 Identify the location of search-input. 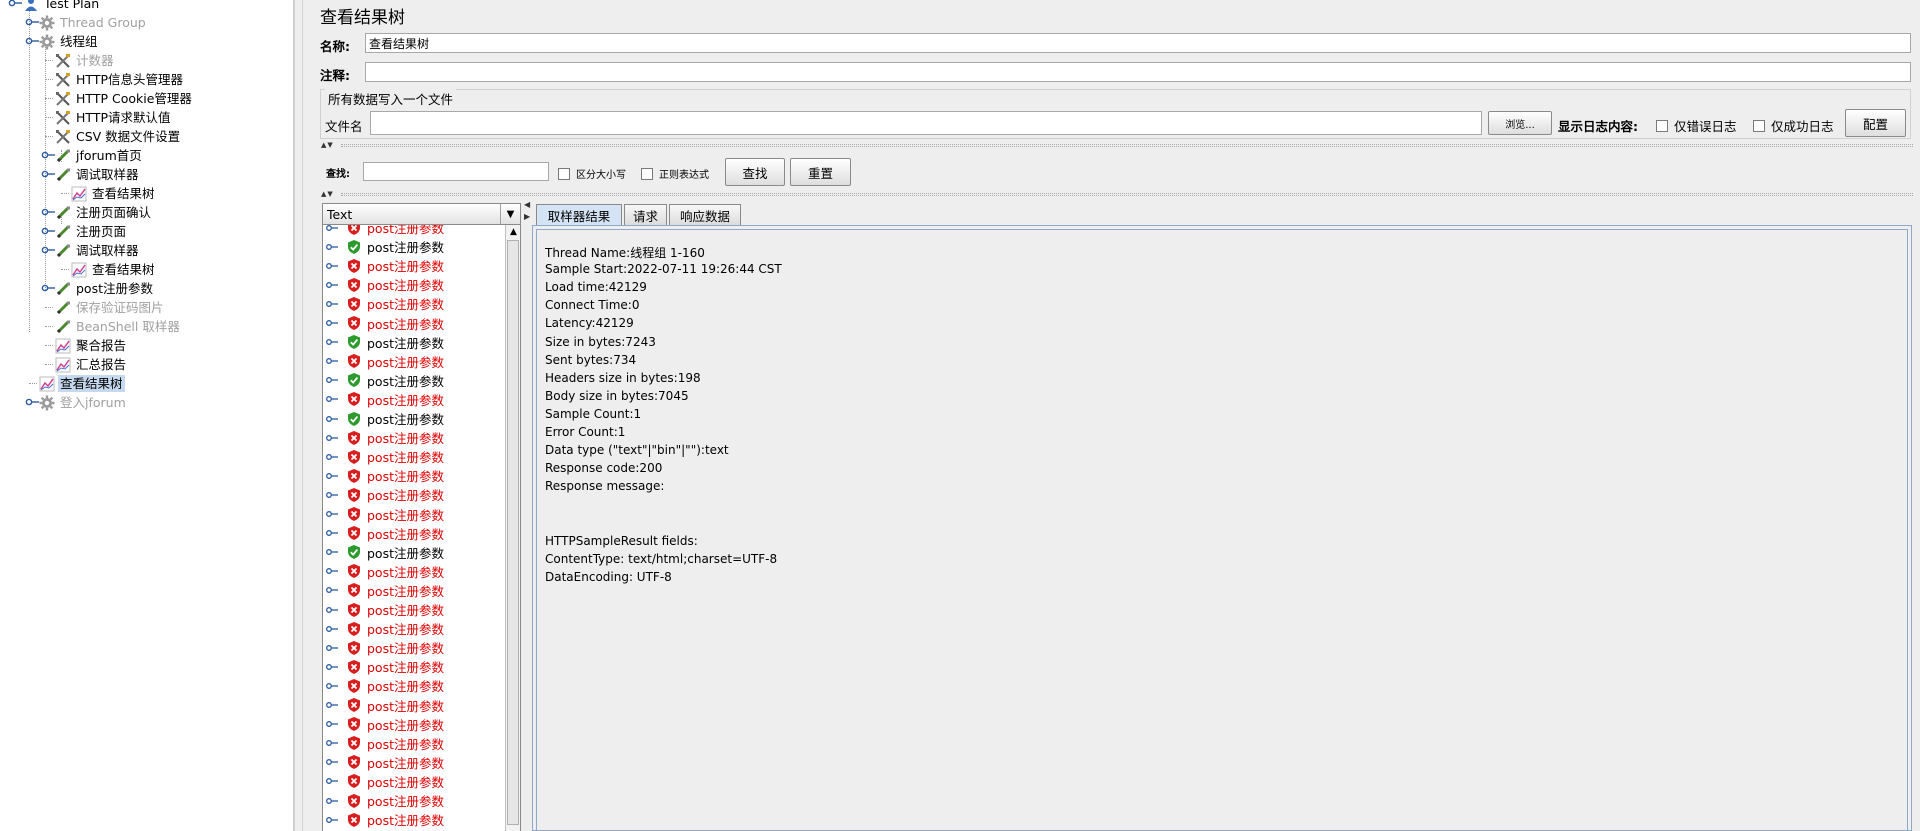
(456, 171).